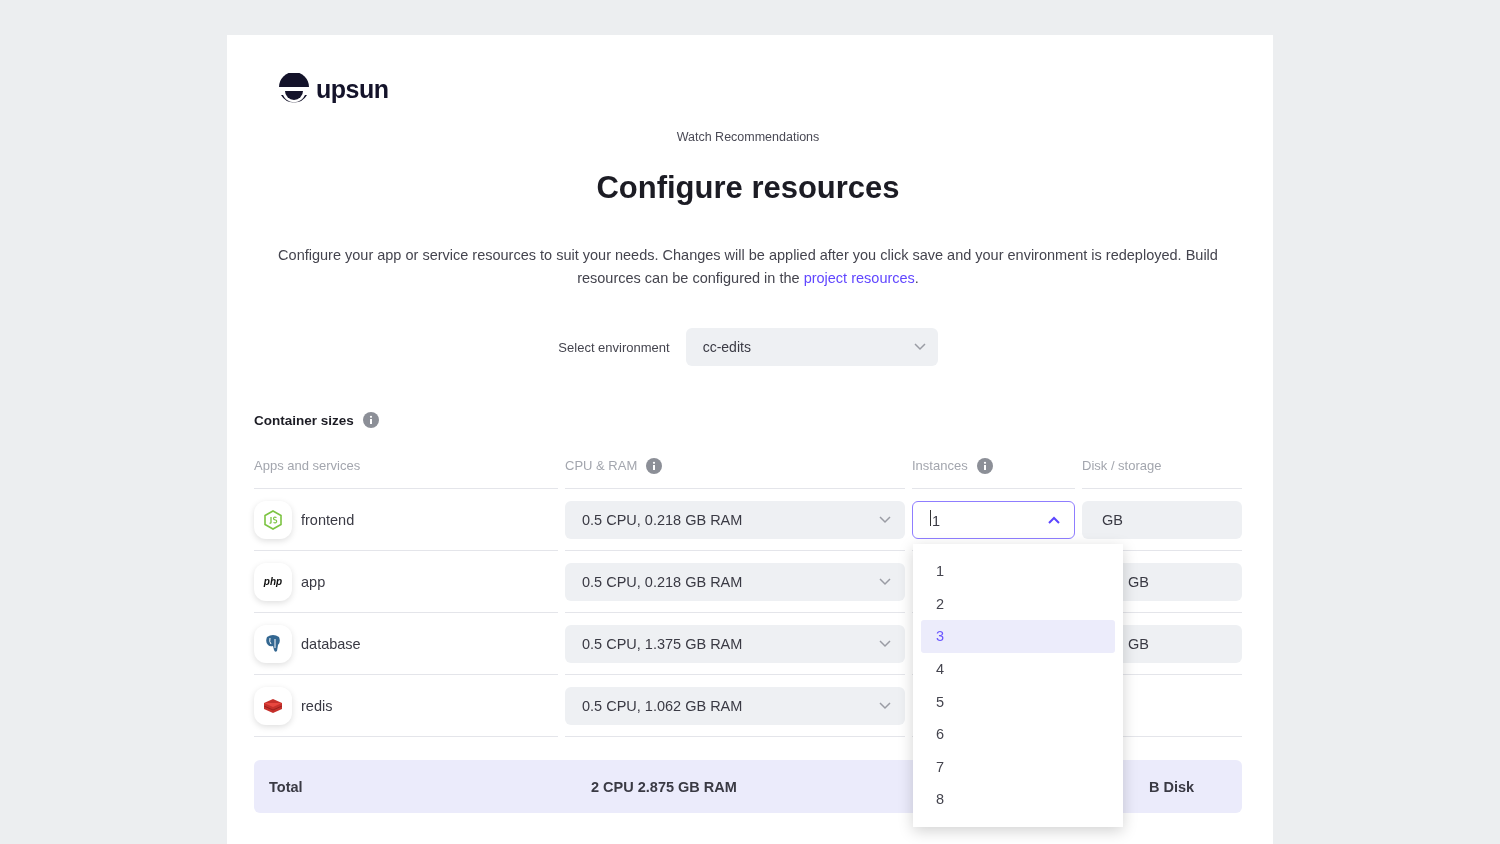 The image size is (1500, 844). What do you see at coordinates (304, 420) in the screenshot?
I see `section-title: Container sizes` at bounding box center [304, 420].